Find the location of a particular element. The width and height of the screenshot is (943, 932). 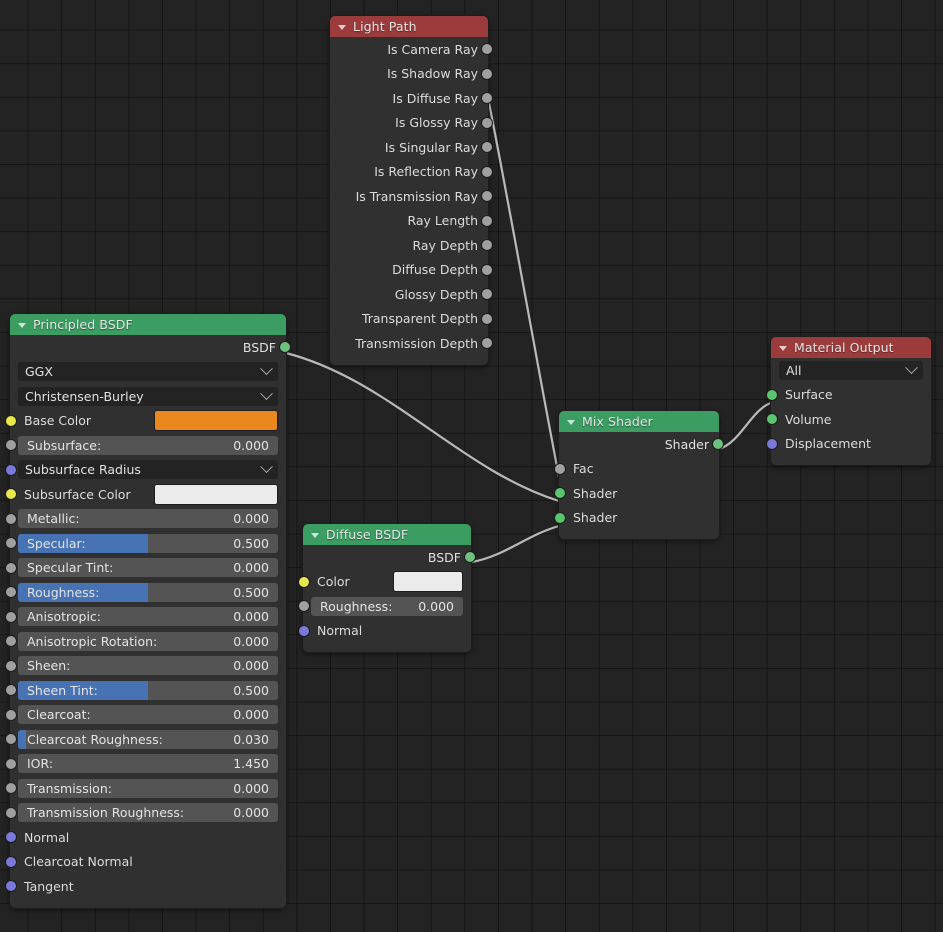

input-socket-subsurface-color is located at coordinates (11, 494).